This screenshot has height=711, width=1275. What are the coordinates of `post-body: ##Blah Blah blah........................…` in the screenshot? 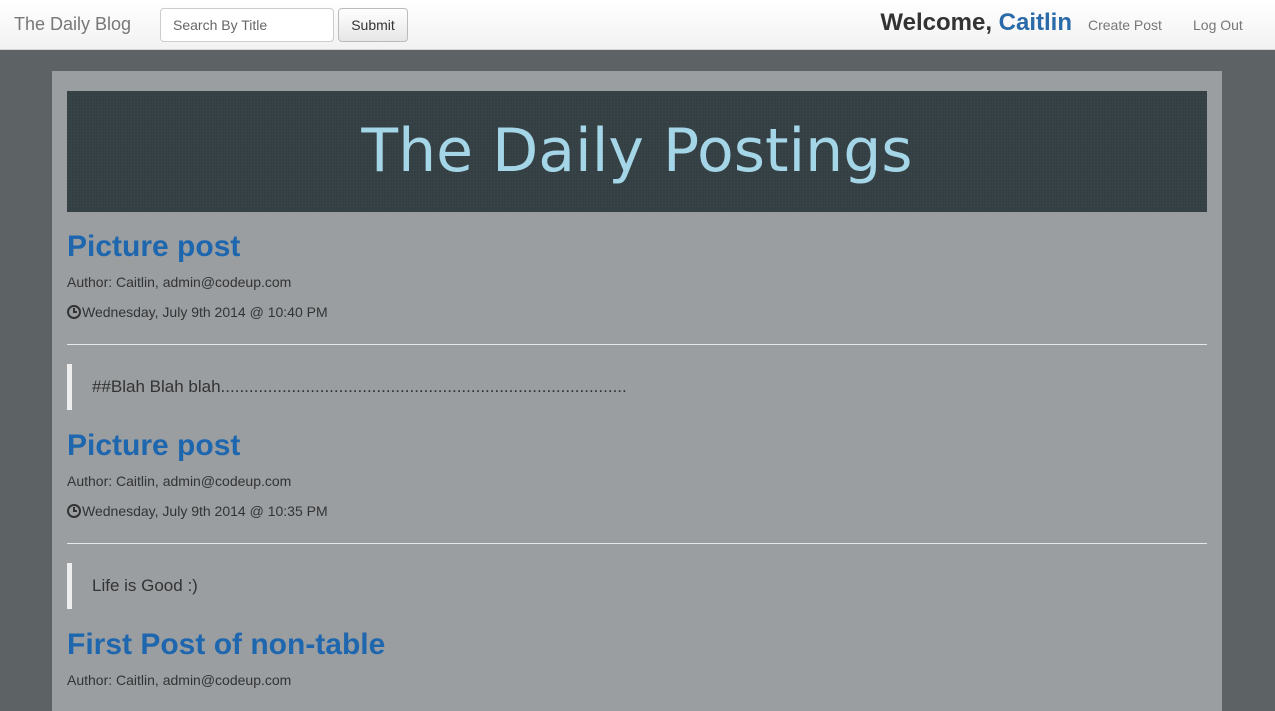 It's located at (347, 387).